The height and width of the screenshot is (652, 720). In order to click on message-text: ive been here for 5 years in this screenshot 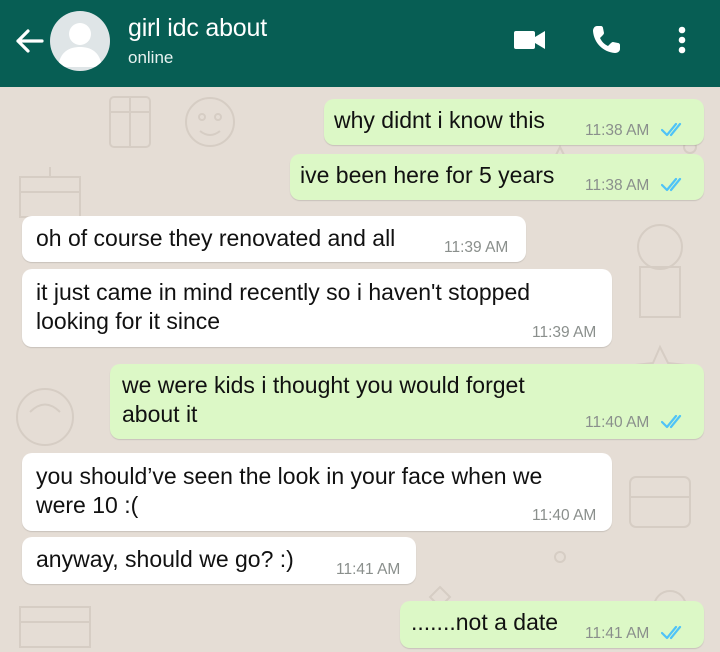, I will do `click(427, 175)`.